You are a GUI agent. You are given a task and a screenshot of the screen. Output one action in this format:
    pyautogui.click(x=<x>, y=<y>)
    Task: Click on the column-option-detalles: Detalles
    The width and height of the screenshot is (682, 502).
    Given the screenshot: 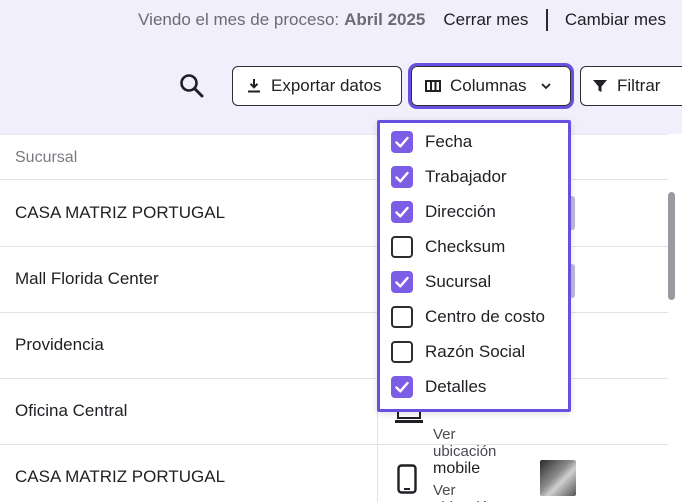 What is the action you would take?
    pyautogui.click(x=438, y=387)
    